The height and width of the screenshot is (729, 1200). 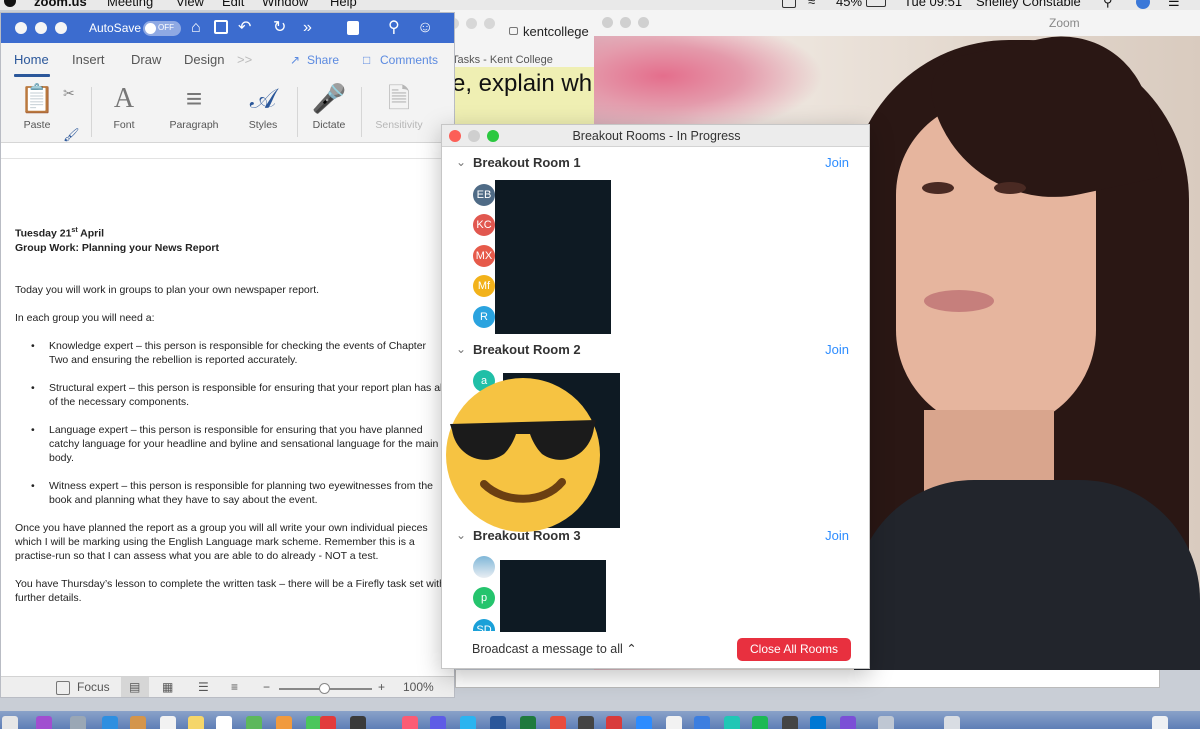 What do you see at coordinates (71, 135) in the screenshot?
I see `format-painter-icon: 🖌` at bounding box center [71, 135].